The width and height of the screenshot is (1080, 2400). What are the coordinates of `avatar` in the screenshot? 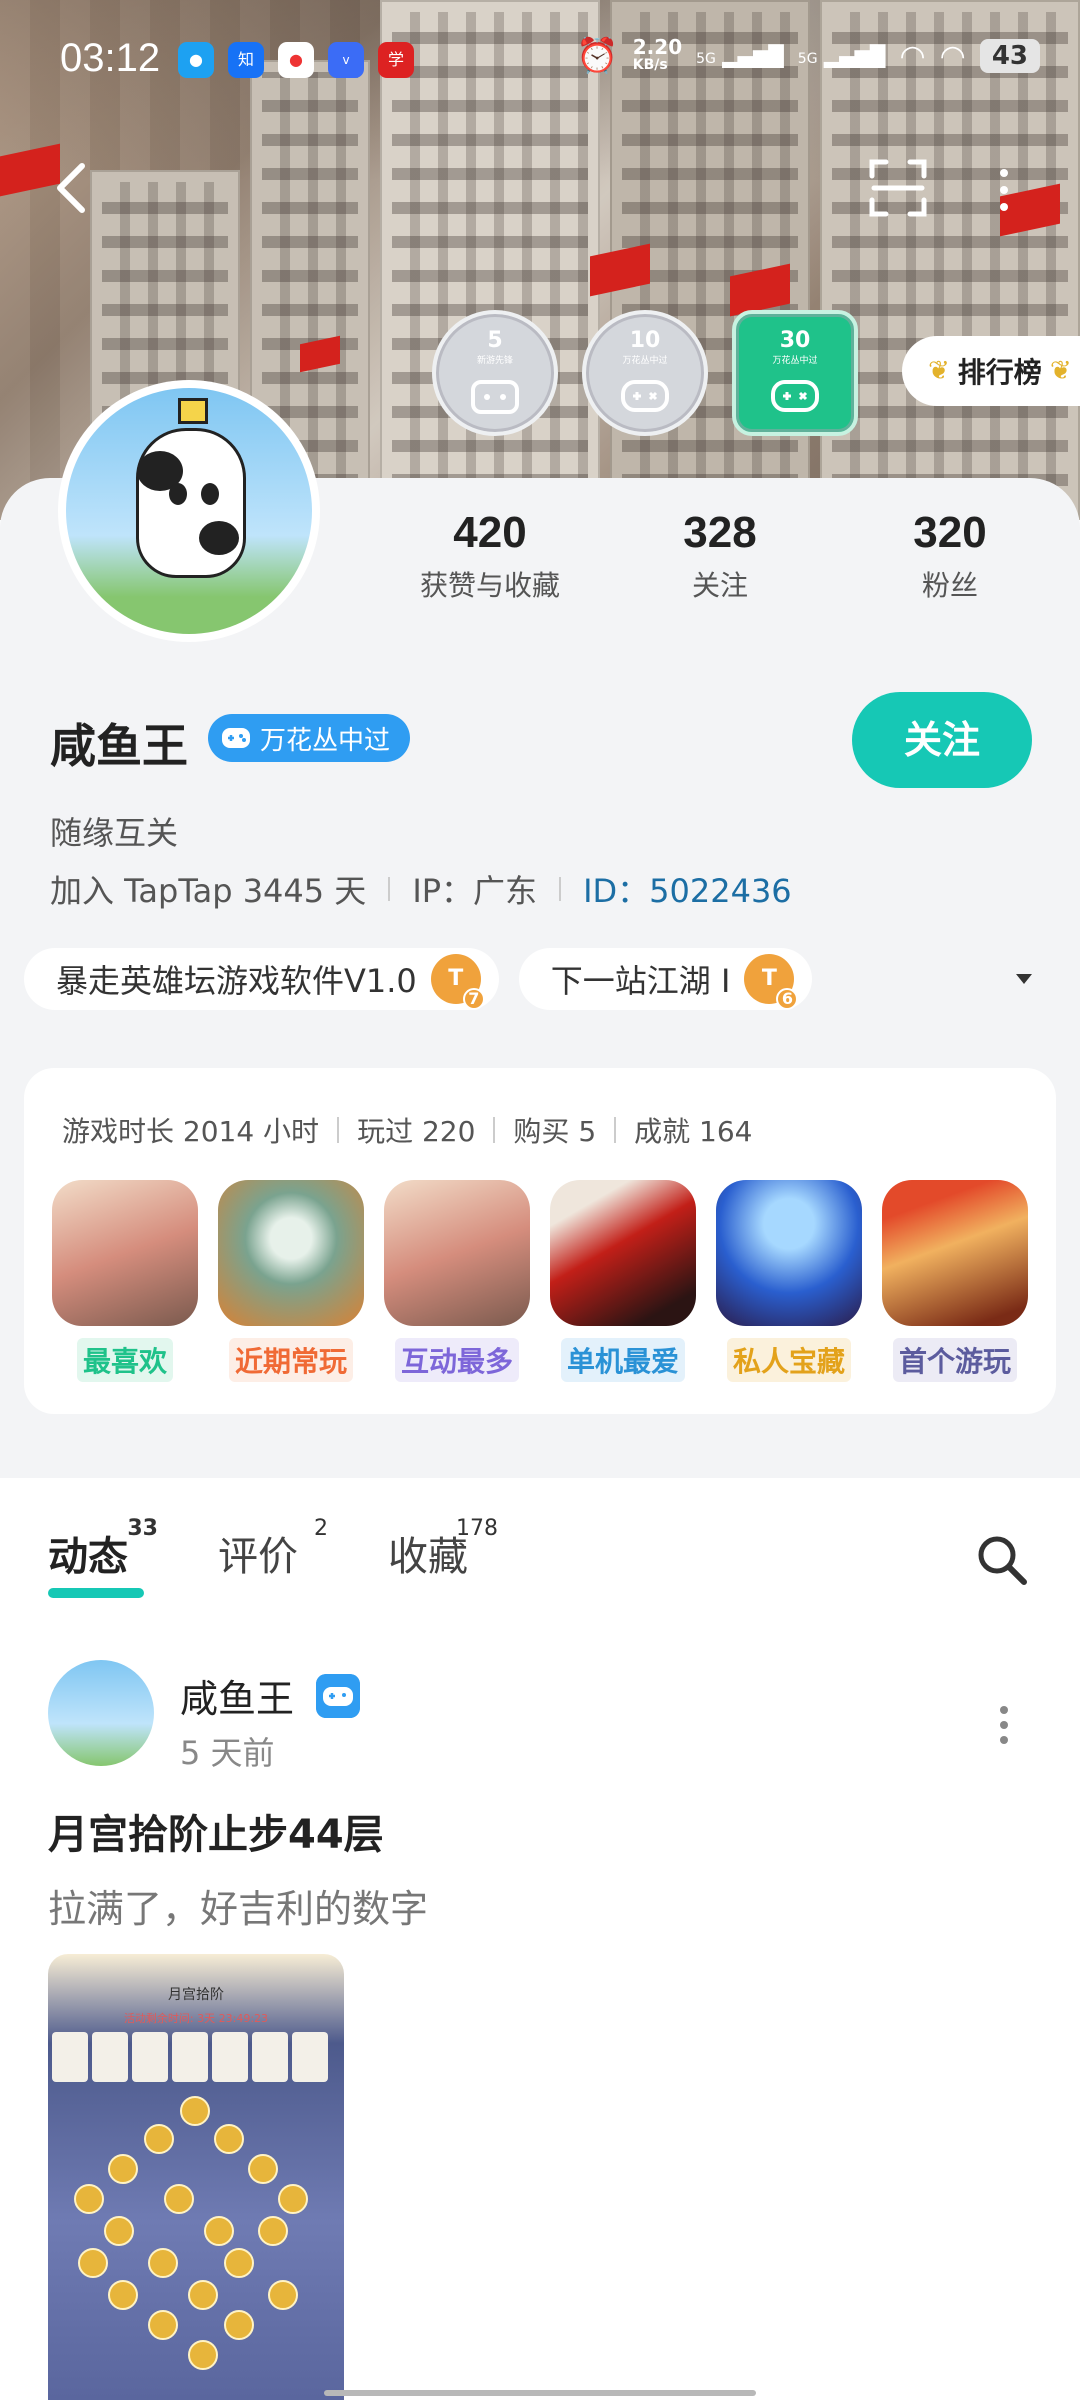 It's located at (189, 511).